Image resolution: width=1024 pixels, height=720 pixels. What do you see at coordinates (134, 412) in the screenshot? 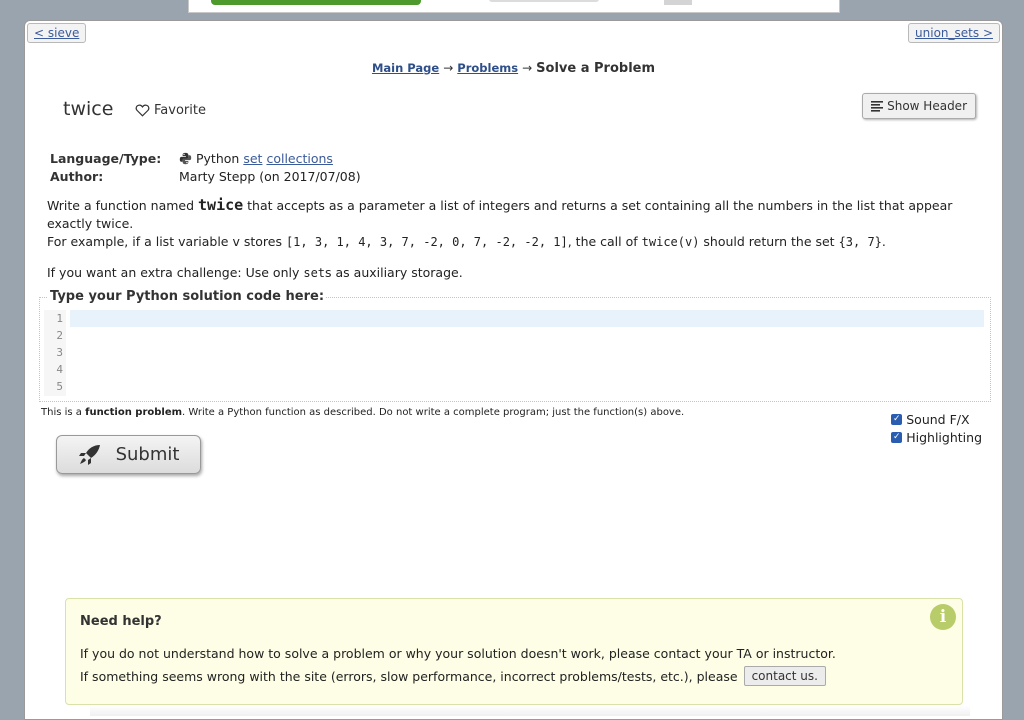
I see `hint-bold: function problem` at bounding box center [134, 412].